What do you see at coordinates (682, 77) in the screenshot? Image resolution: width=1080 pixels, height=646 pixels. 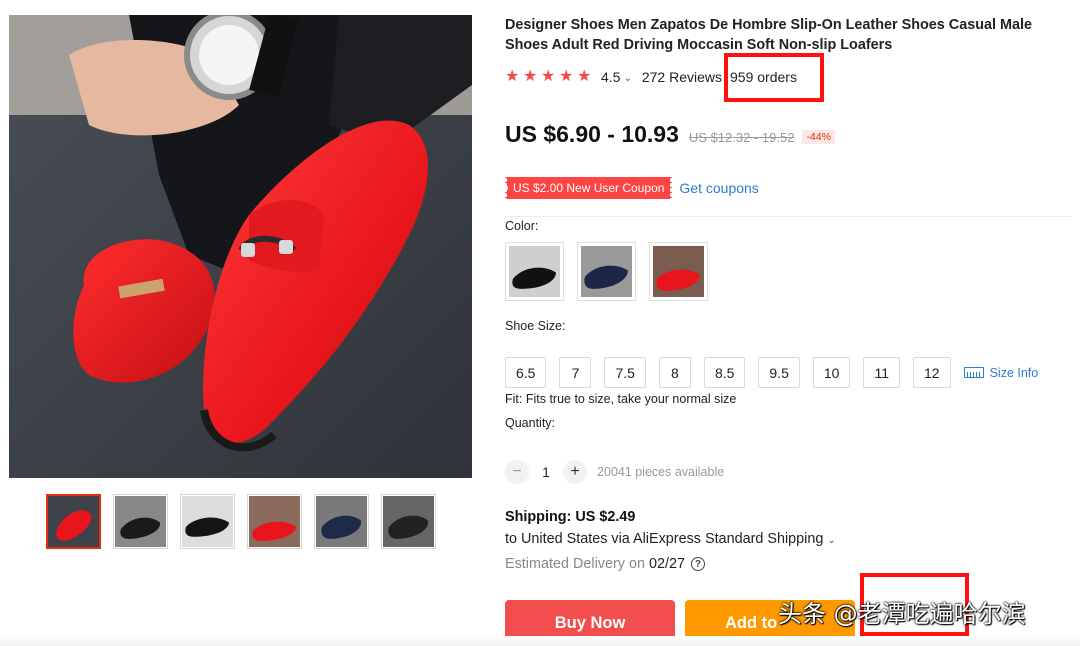 I see `reviews-link: 272 Reviews` at bounding box center [682, 77].